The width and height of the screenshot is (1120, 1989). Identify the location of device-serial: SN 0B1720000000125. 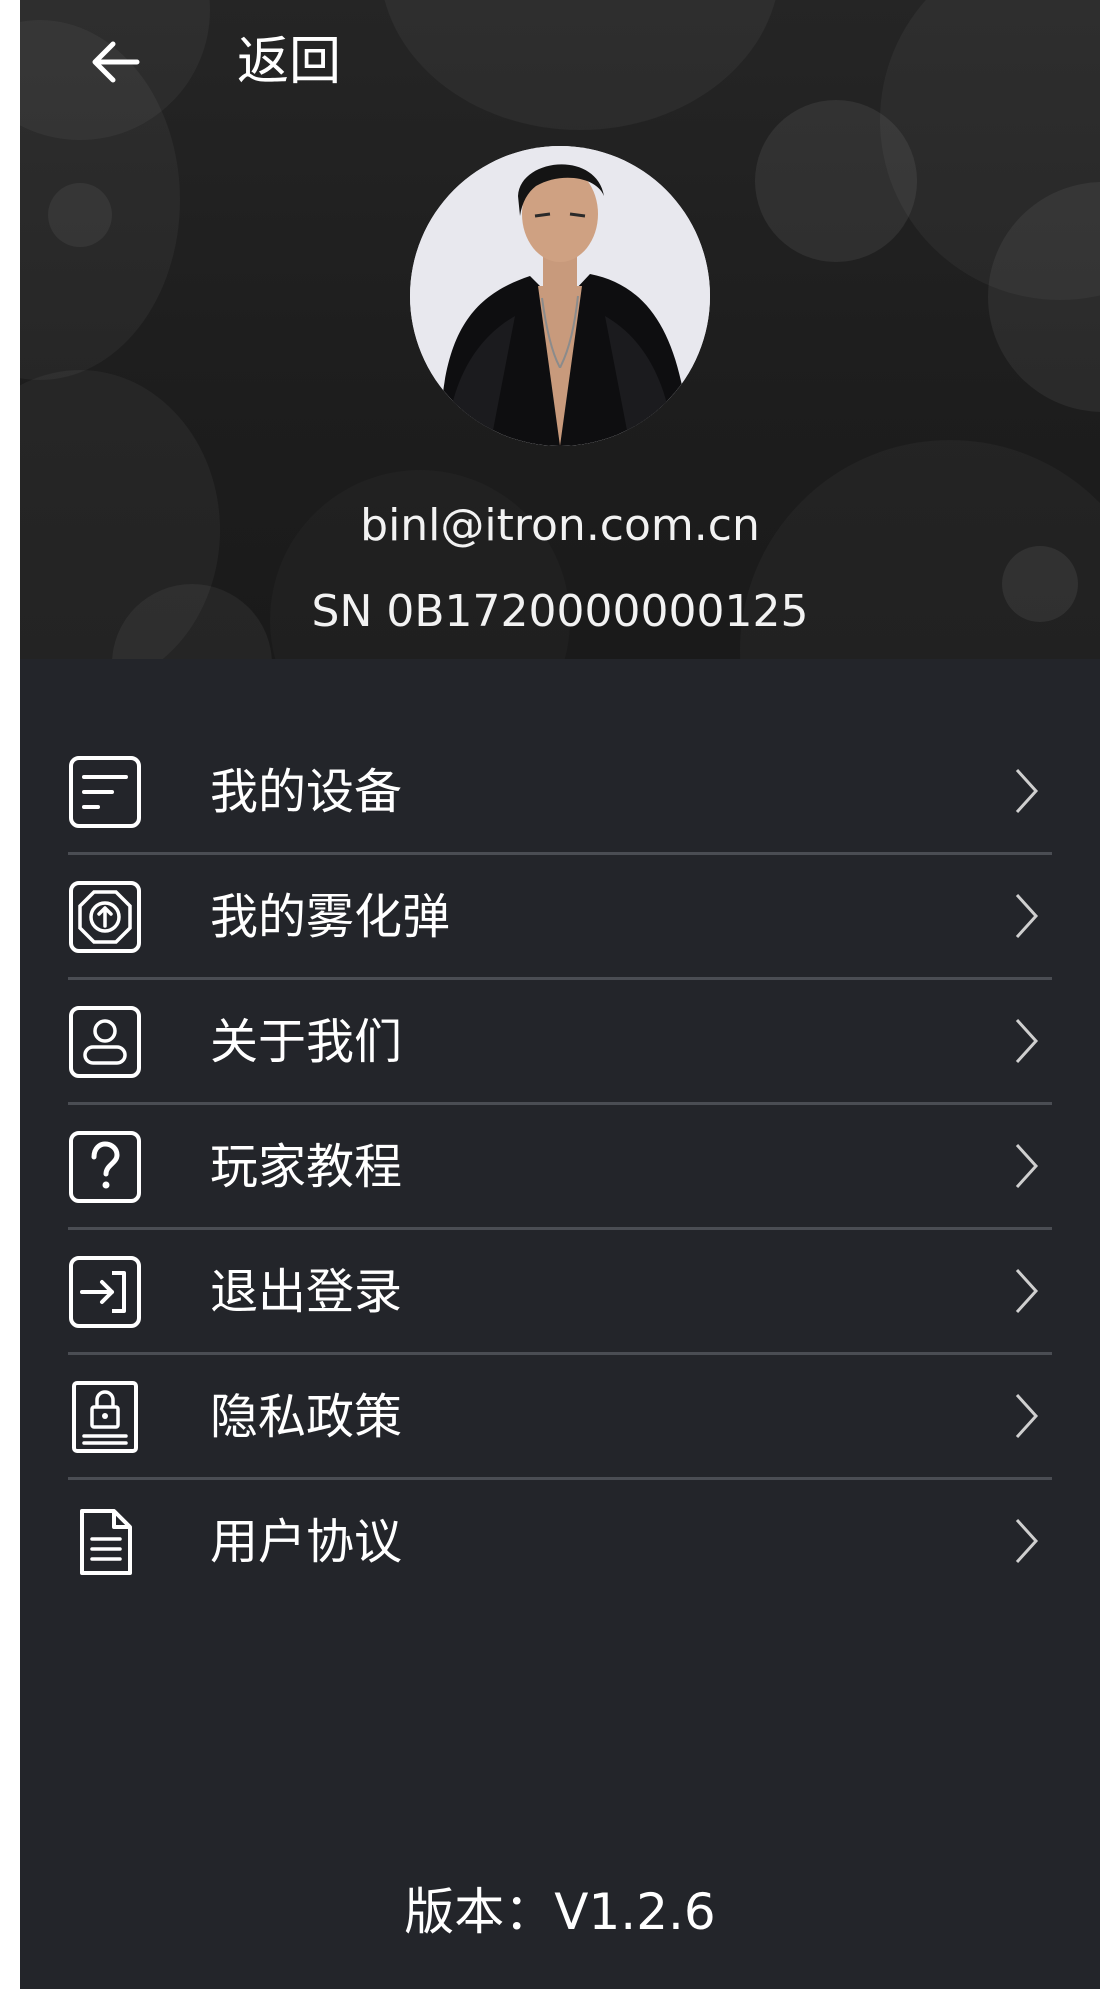
(560, 611).